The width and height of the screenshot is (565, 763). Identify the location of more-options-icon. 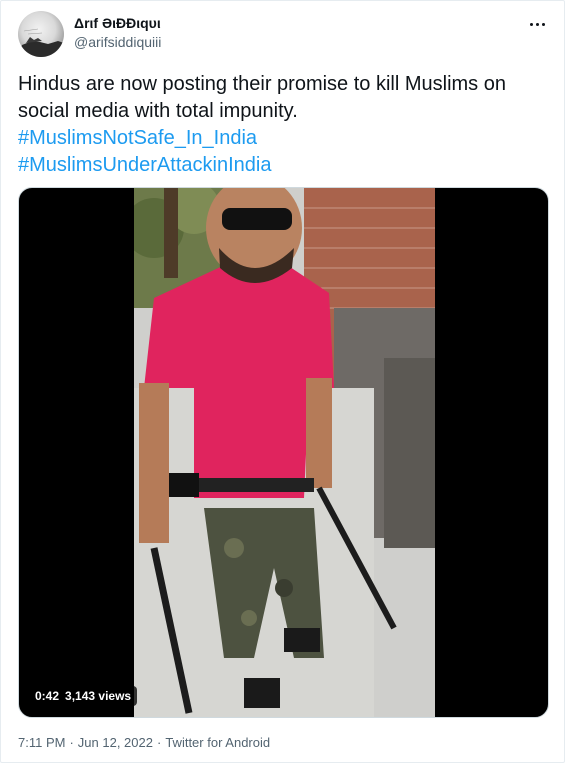
(537, 24).